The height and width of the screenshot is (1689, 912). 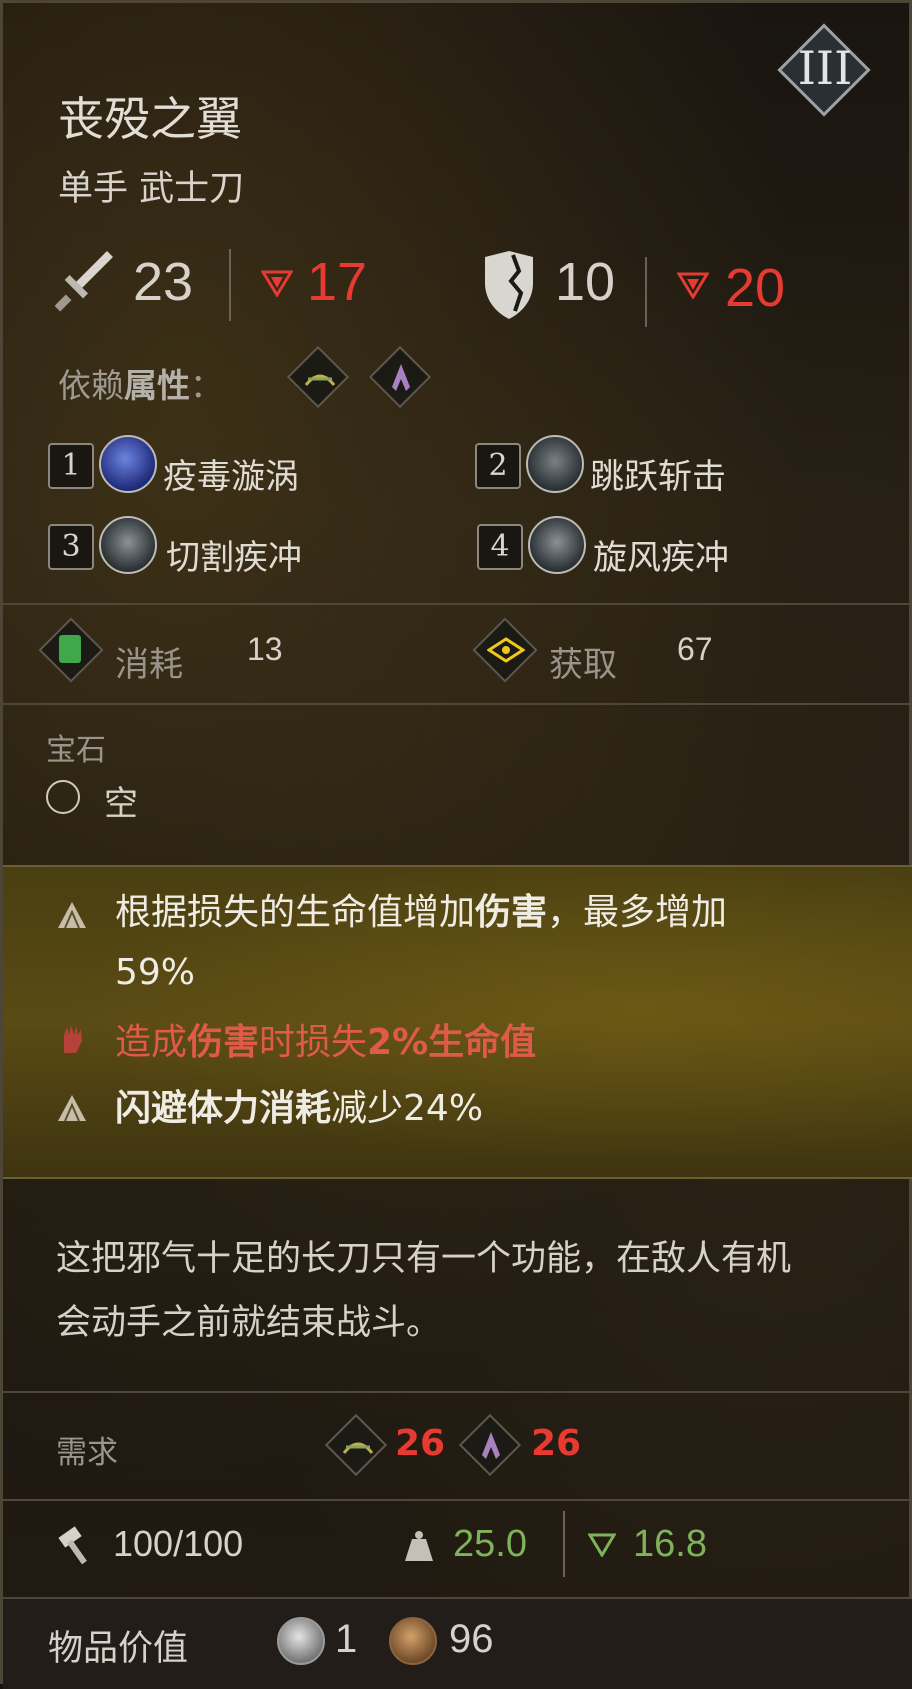 I want to click on tier-badge: III, so click(x=824, y=70).